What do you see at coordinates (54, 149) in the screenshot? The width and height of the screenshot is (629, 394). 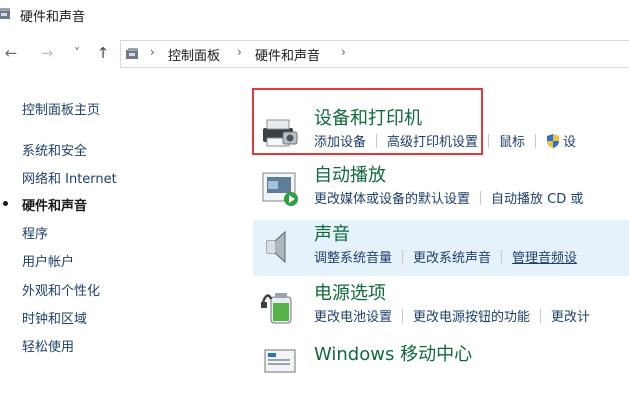 I see `sidebar-item-system-security: 系统和安全` at bounding box center [54, 149].